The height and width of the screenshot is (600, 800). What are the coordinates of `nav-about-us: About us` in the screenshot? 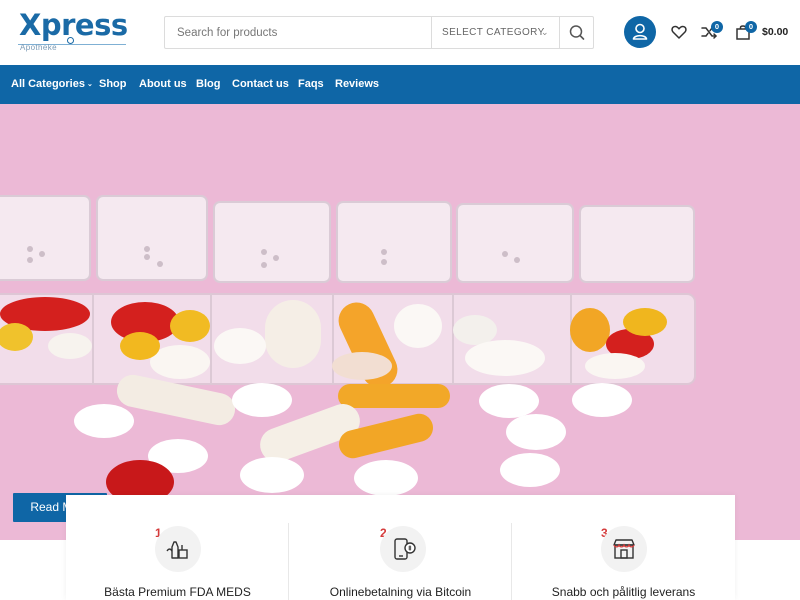 It's located at (163, 84).